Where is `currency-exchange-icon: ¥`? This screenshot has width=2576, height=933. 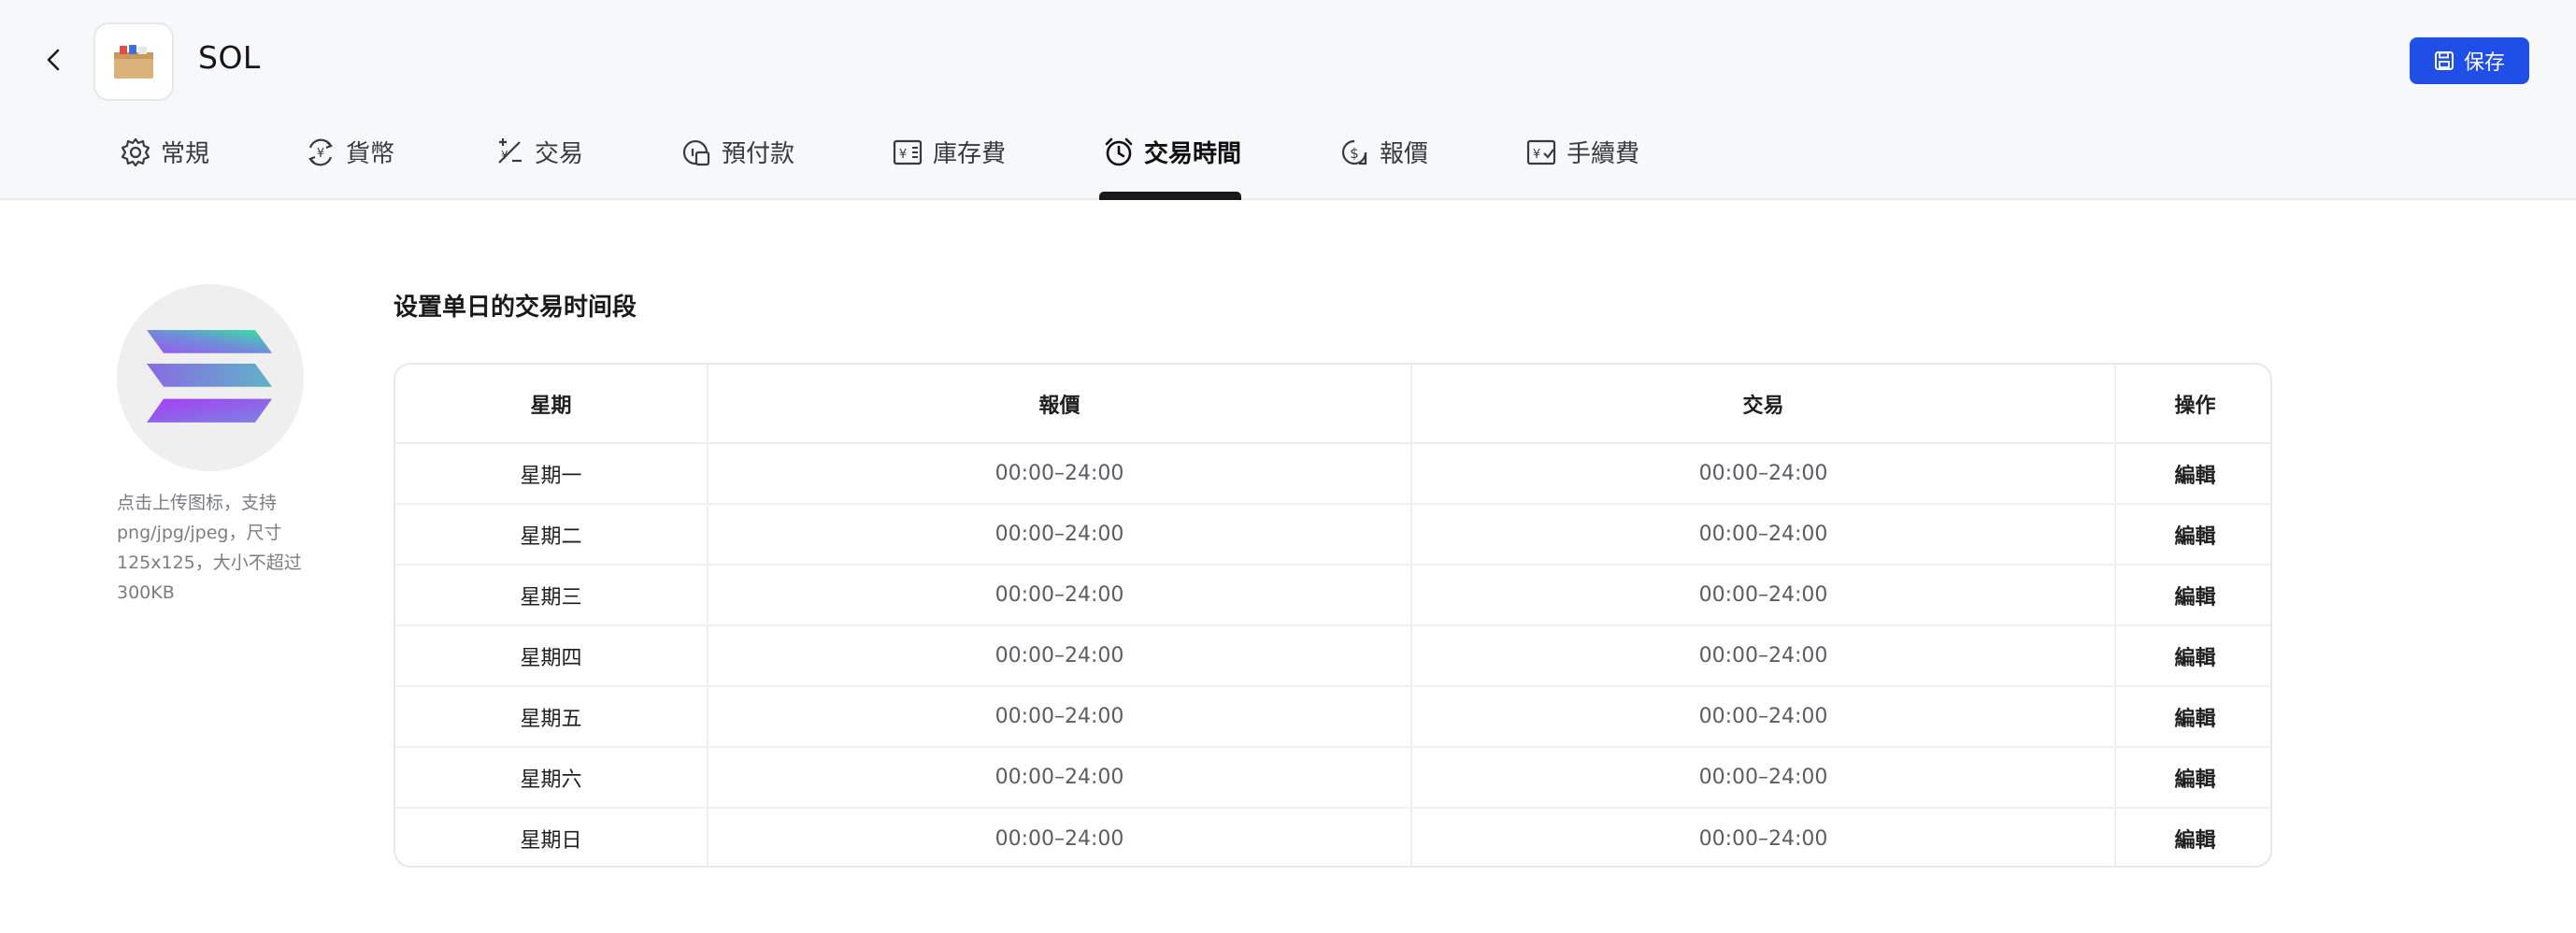
currency-exchange-icon: ¥ is located at coordinates (320, 152).